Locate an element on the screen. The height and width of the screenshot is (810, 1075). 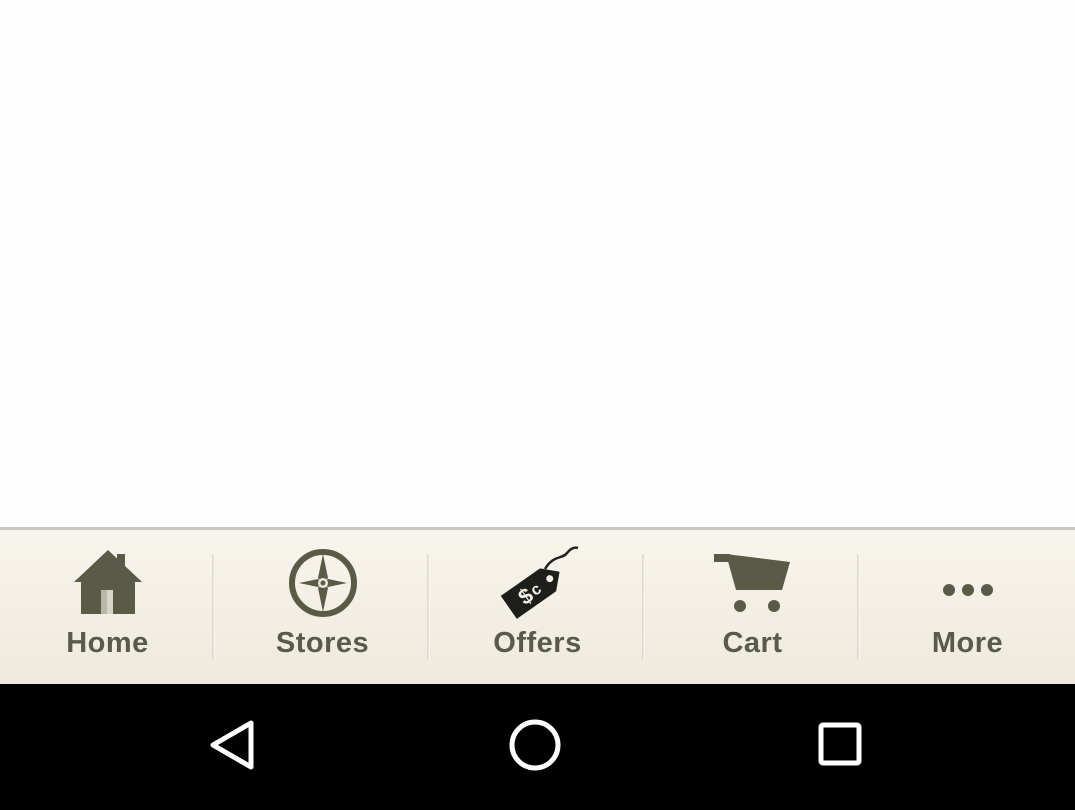
tab-home: Home is located at coordinates (107, 607).